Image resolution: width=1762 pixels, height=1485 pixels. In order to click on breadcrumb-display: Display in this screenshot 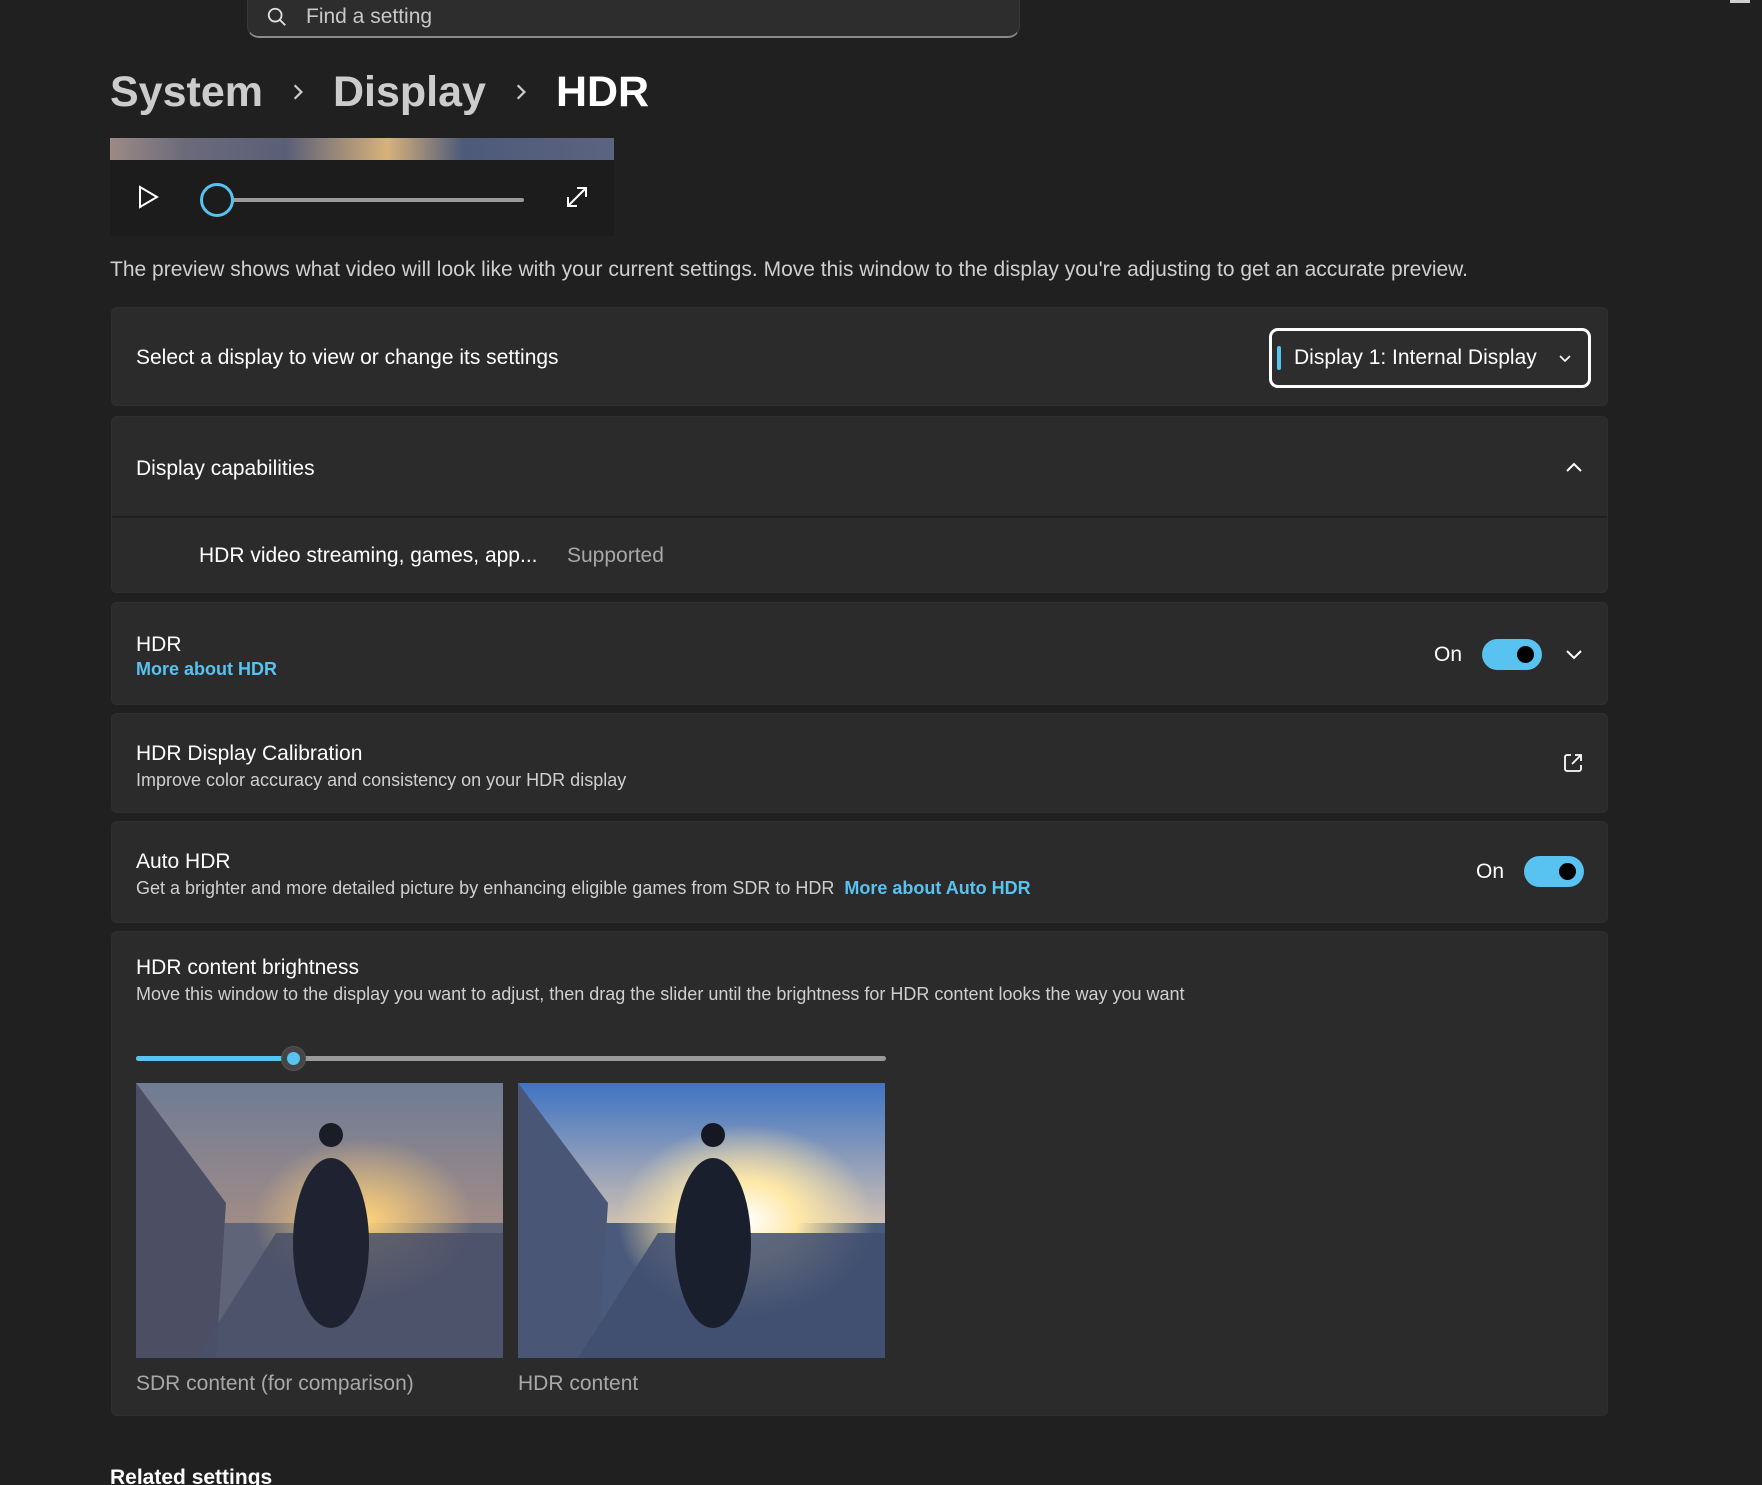, I will do `click(409, 92)`.